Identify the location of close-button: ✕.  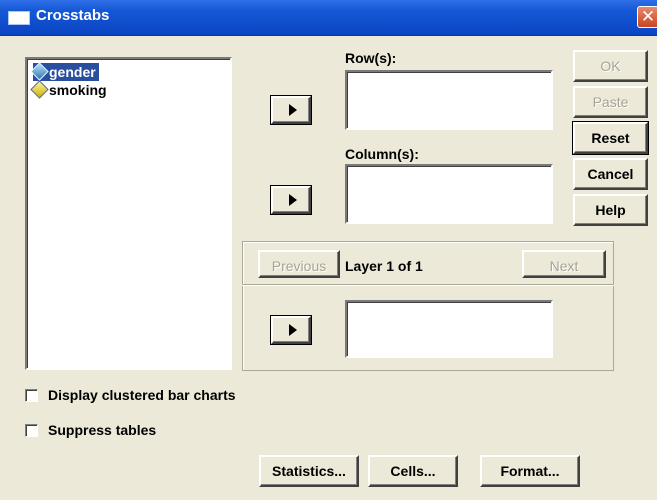
(647, 17).